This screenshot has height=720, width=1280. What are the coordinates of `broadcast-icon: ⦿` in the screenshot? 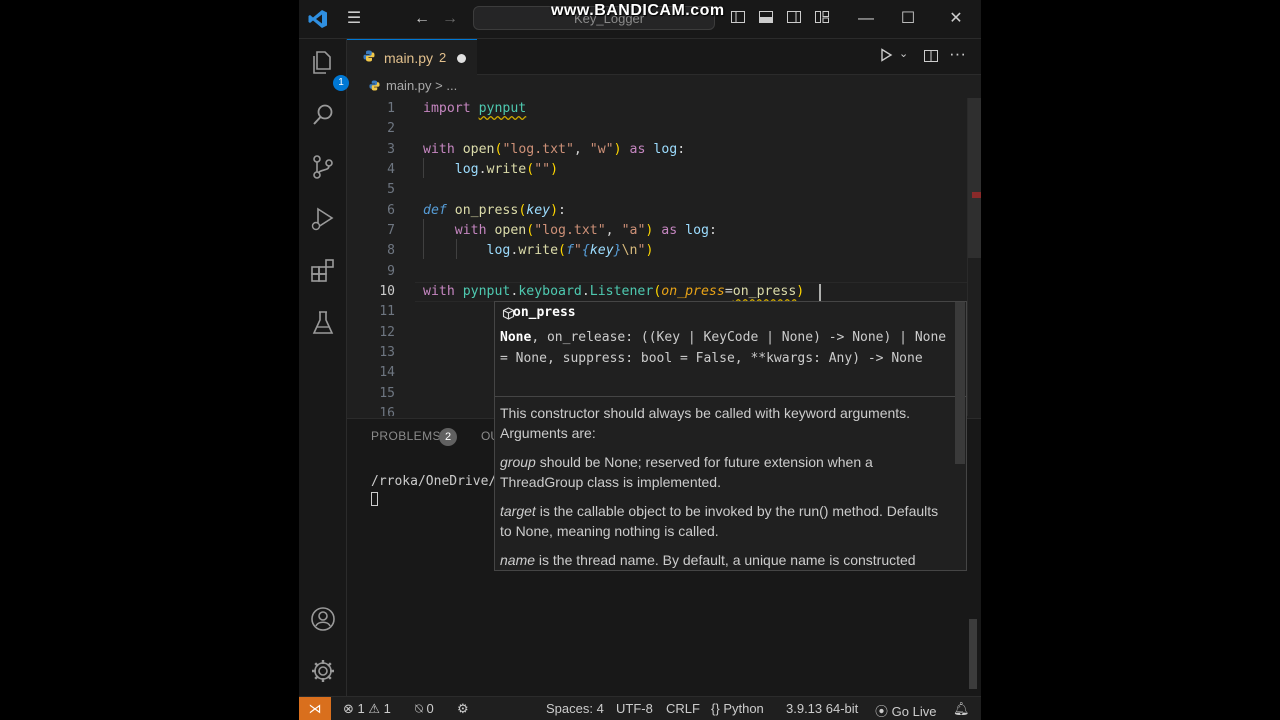 It's located at (882, 711).